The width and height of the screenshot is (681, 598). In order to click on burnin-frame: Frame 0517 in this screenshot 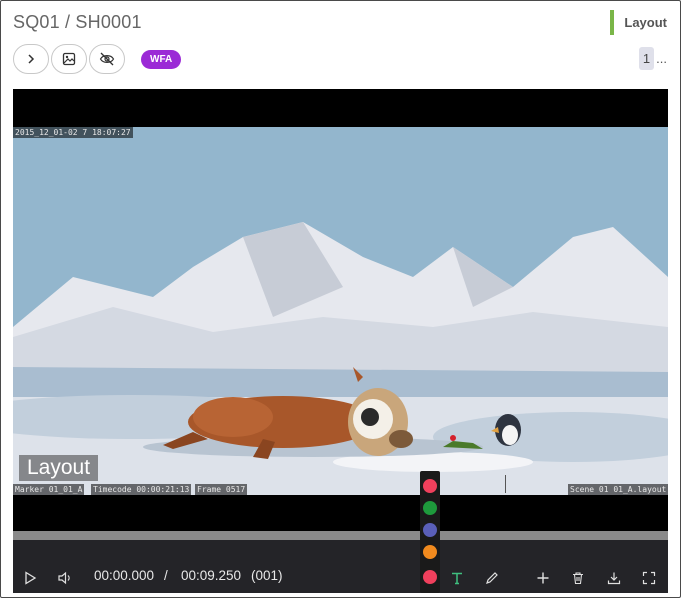, I will do `click(221, 489)`.